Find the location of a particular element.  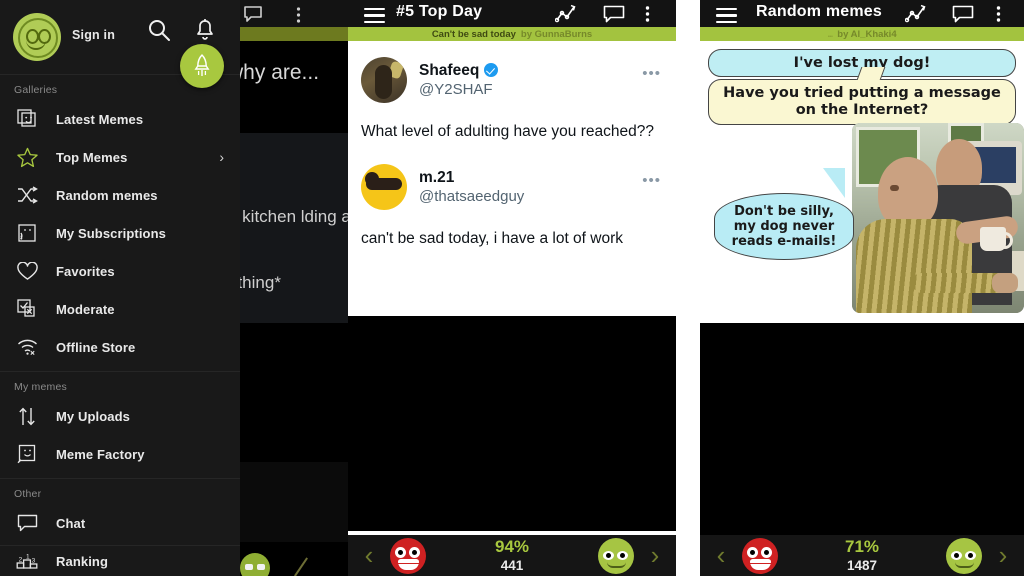

vote-count: 1487 is located at coordinates (862, 565).